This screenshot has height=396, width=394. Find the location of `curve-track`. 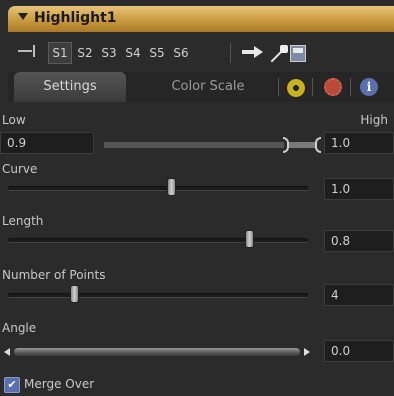

curve-track is located at coordinates (158, 188).